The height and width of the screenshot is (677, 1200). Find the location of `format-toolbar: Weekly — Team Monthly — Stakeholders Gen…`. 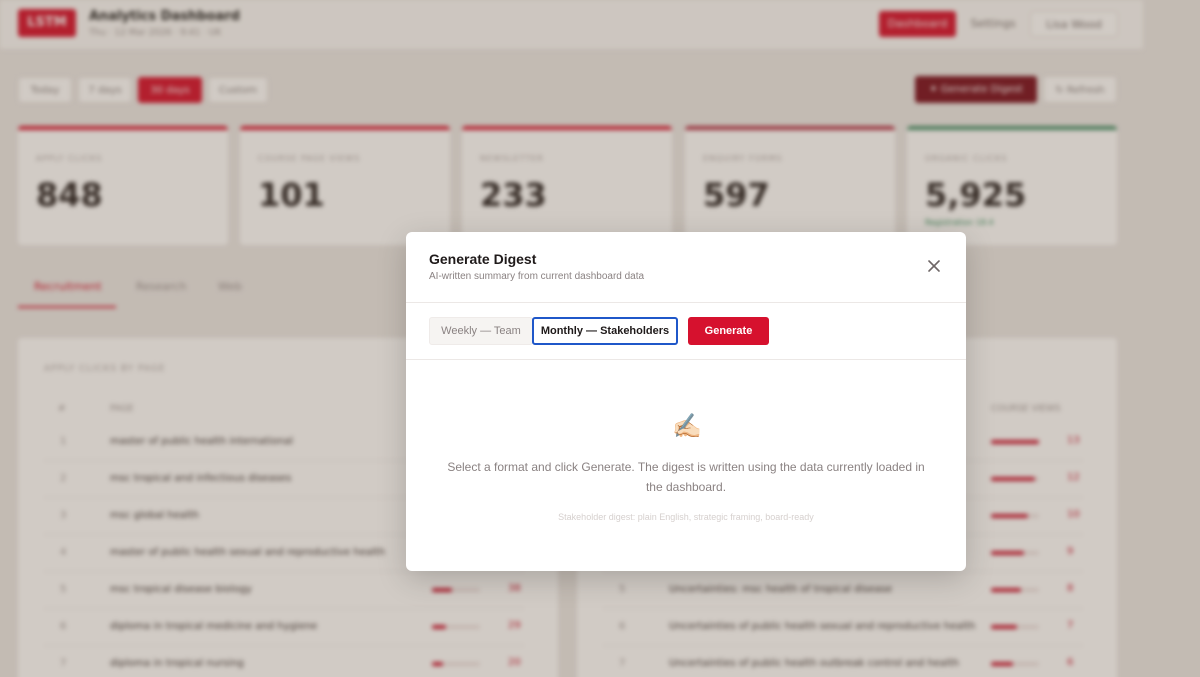

format-toolbar: Weekly — Team Monthly — Stakeholders Gen… is located at coordinates (686, 331).